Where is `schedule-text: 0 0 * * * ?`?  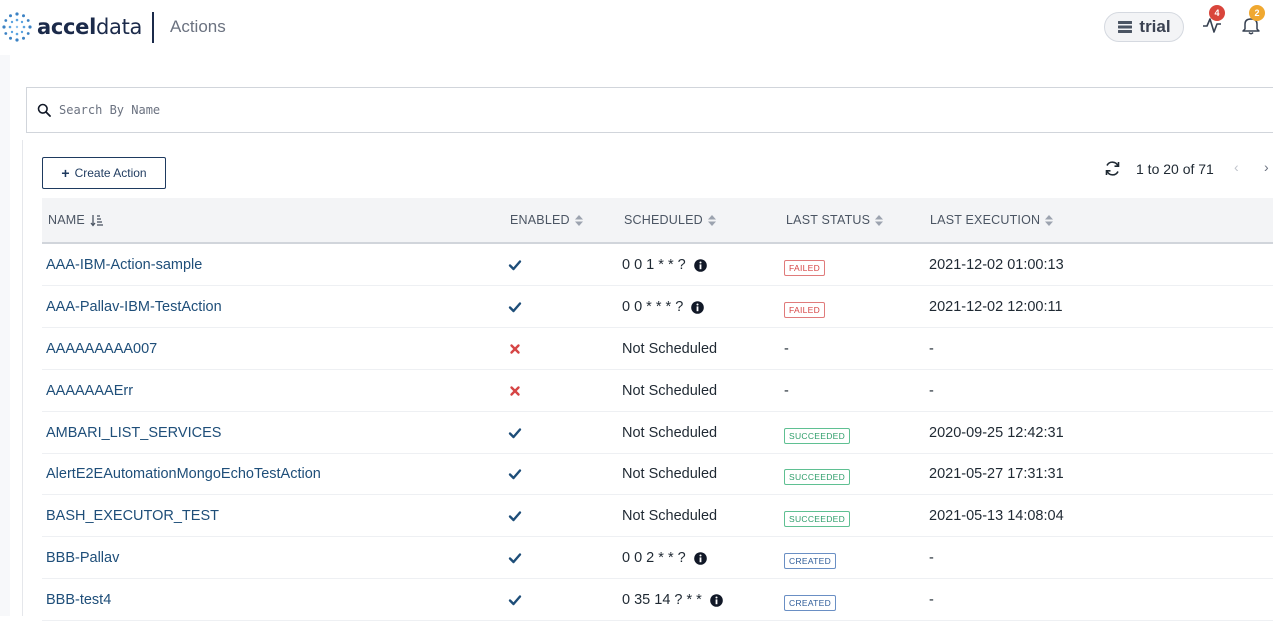
schedule-text: 0 0 * * * ? is located at coordinates (653, 307).